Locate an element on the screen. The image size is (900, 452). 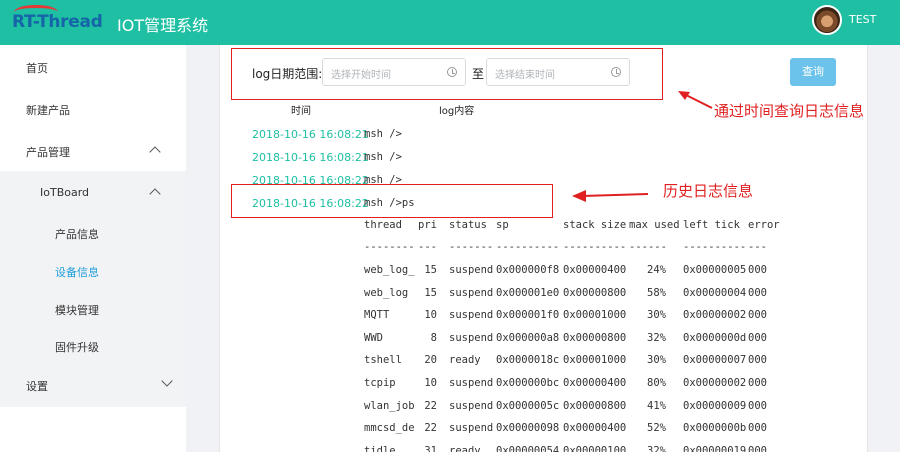
rt-thread-logo: RT-Thread is located at coordinates (58, 21).